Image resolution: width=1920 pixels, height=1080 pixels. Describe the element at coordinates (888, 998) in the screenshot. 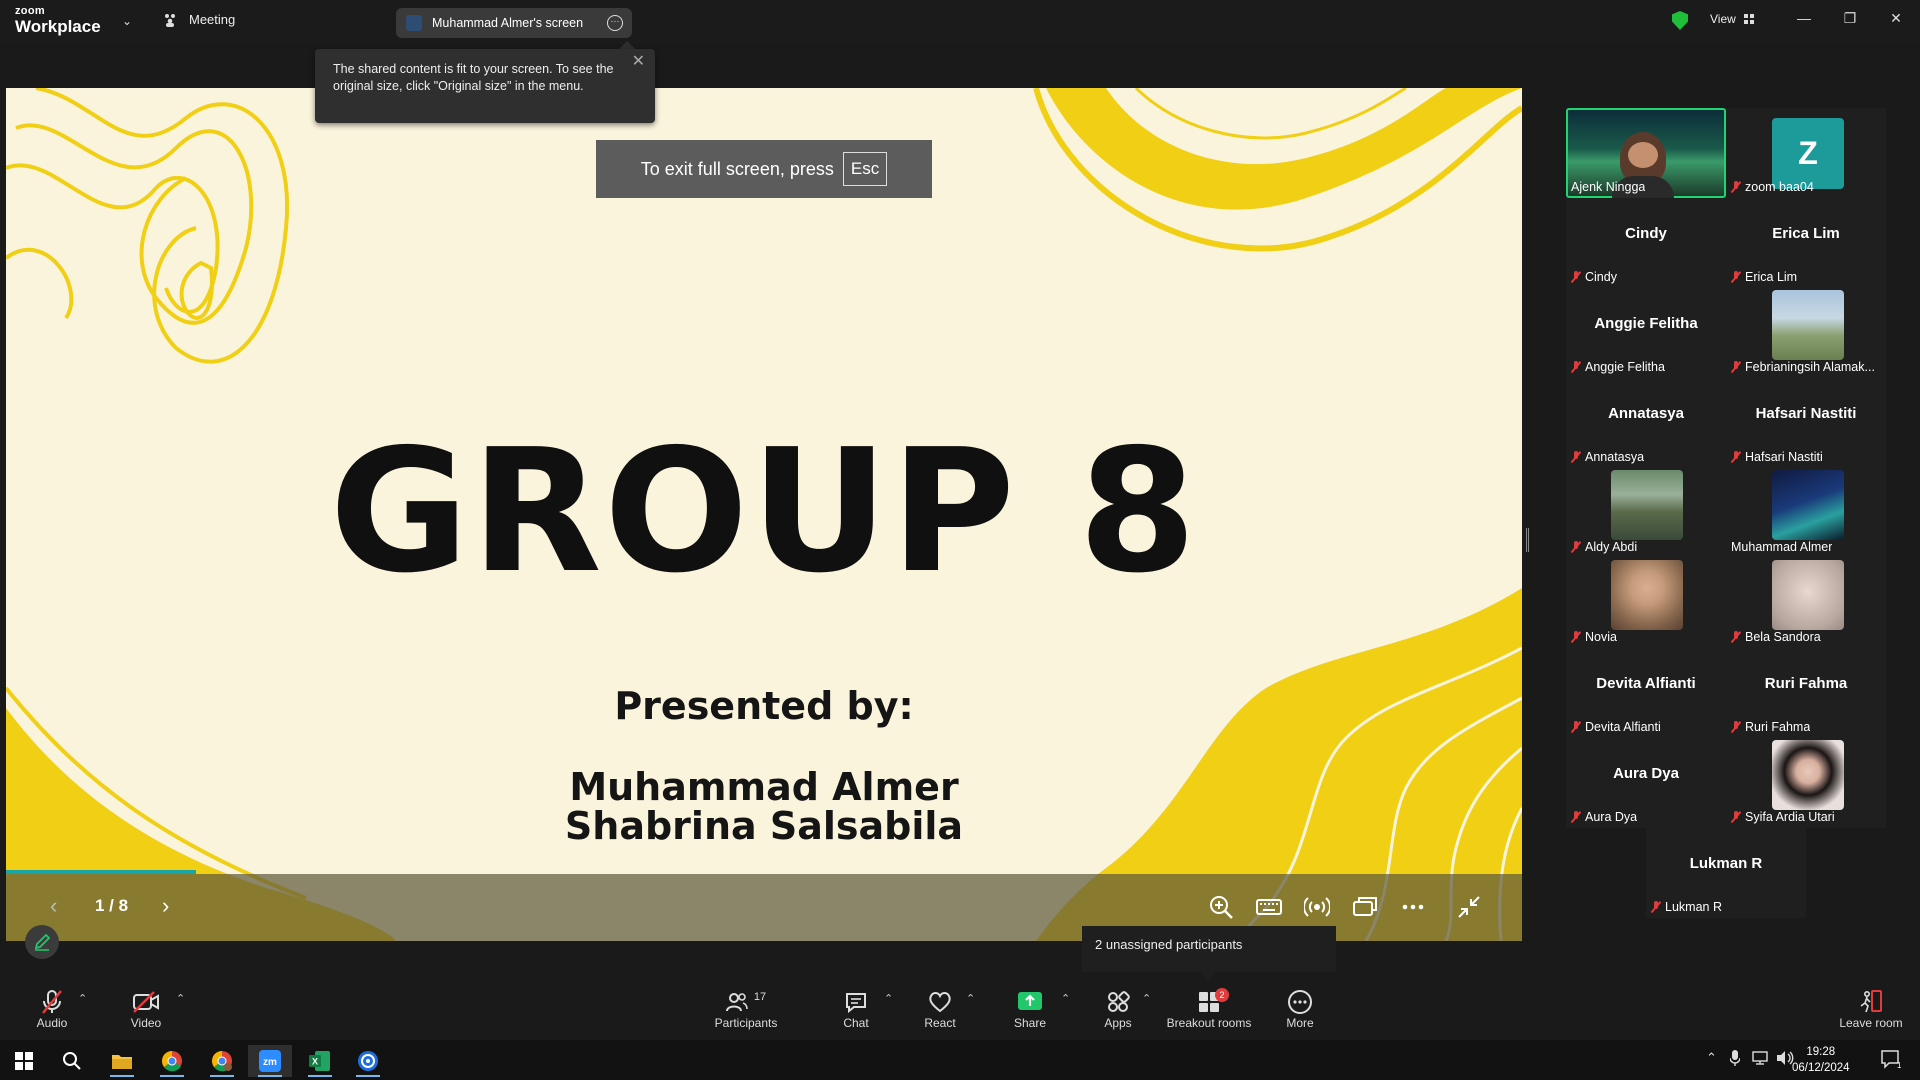

I see `chat-options-caret: ⌃` at that location.